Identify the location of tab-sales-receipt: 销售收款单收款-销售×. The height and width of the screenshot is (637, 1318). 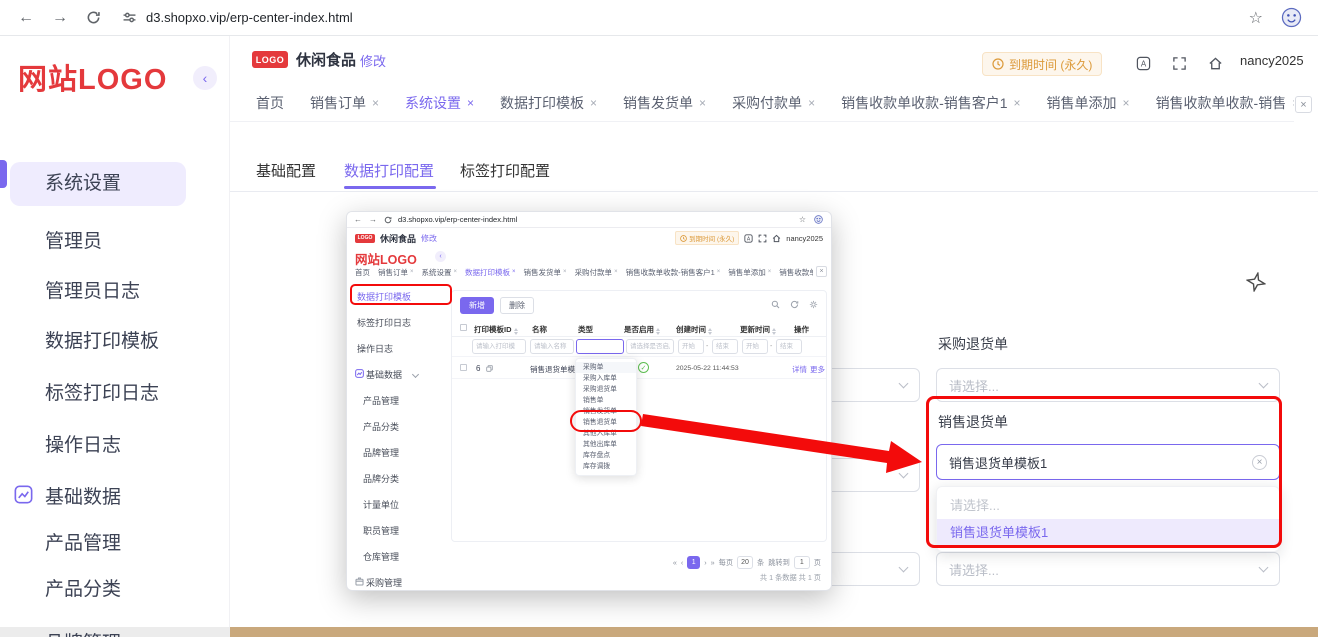
(1225, 103).